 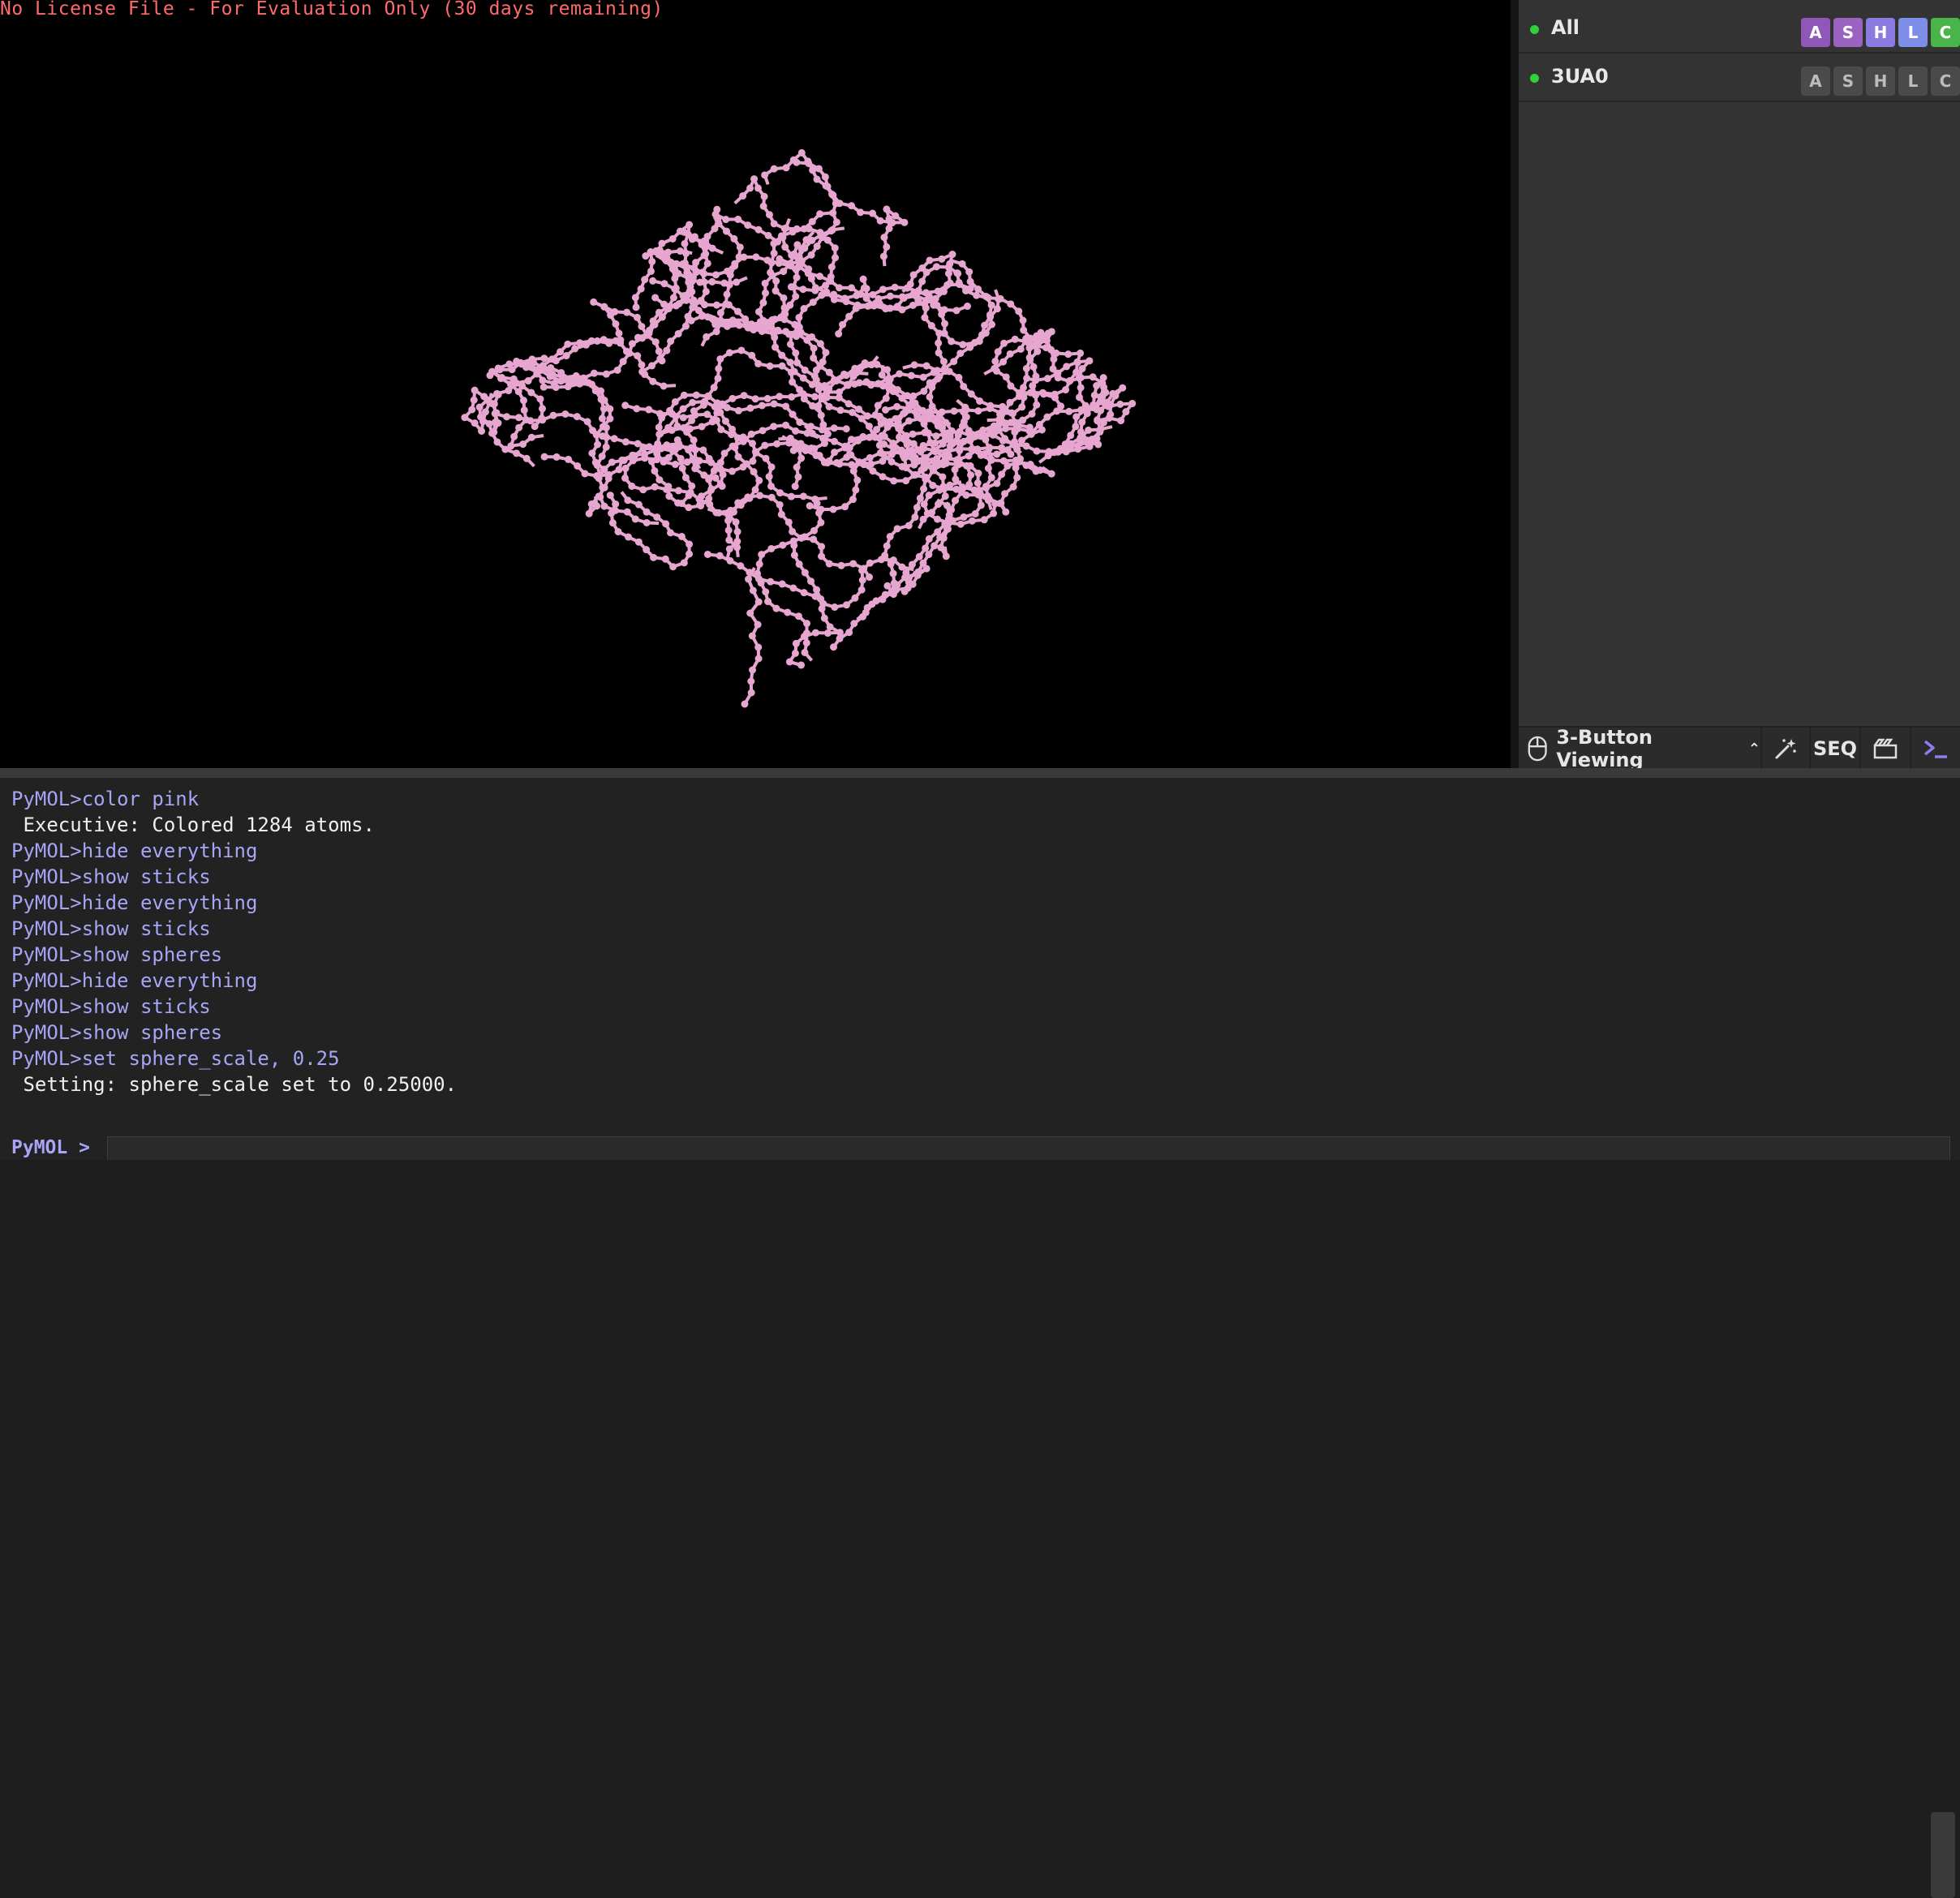 What do you see at coordinates (1836, 749) in the screenshot?
I see `sequence-button: SEQ` at bounding box center [1836, 749].